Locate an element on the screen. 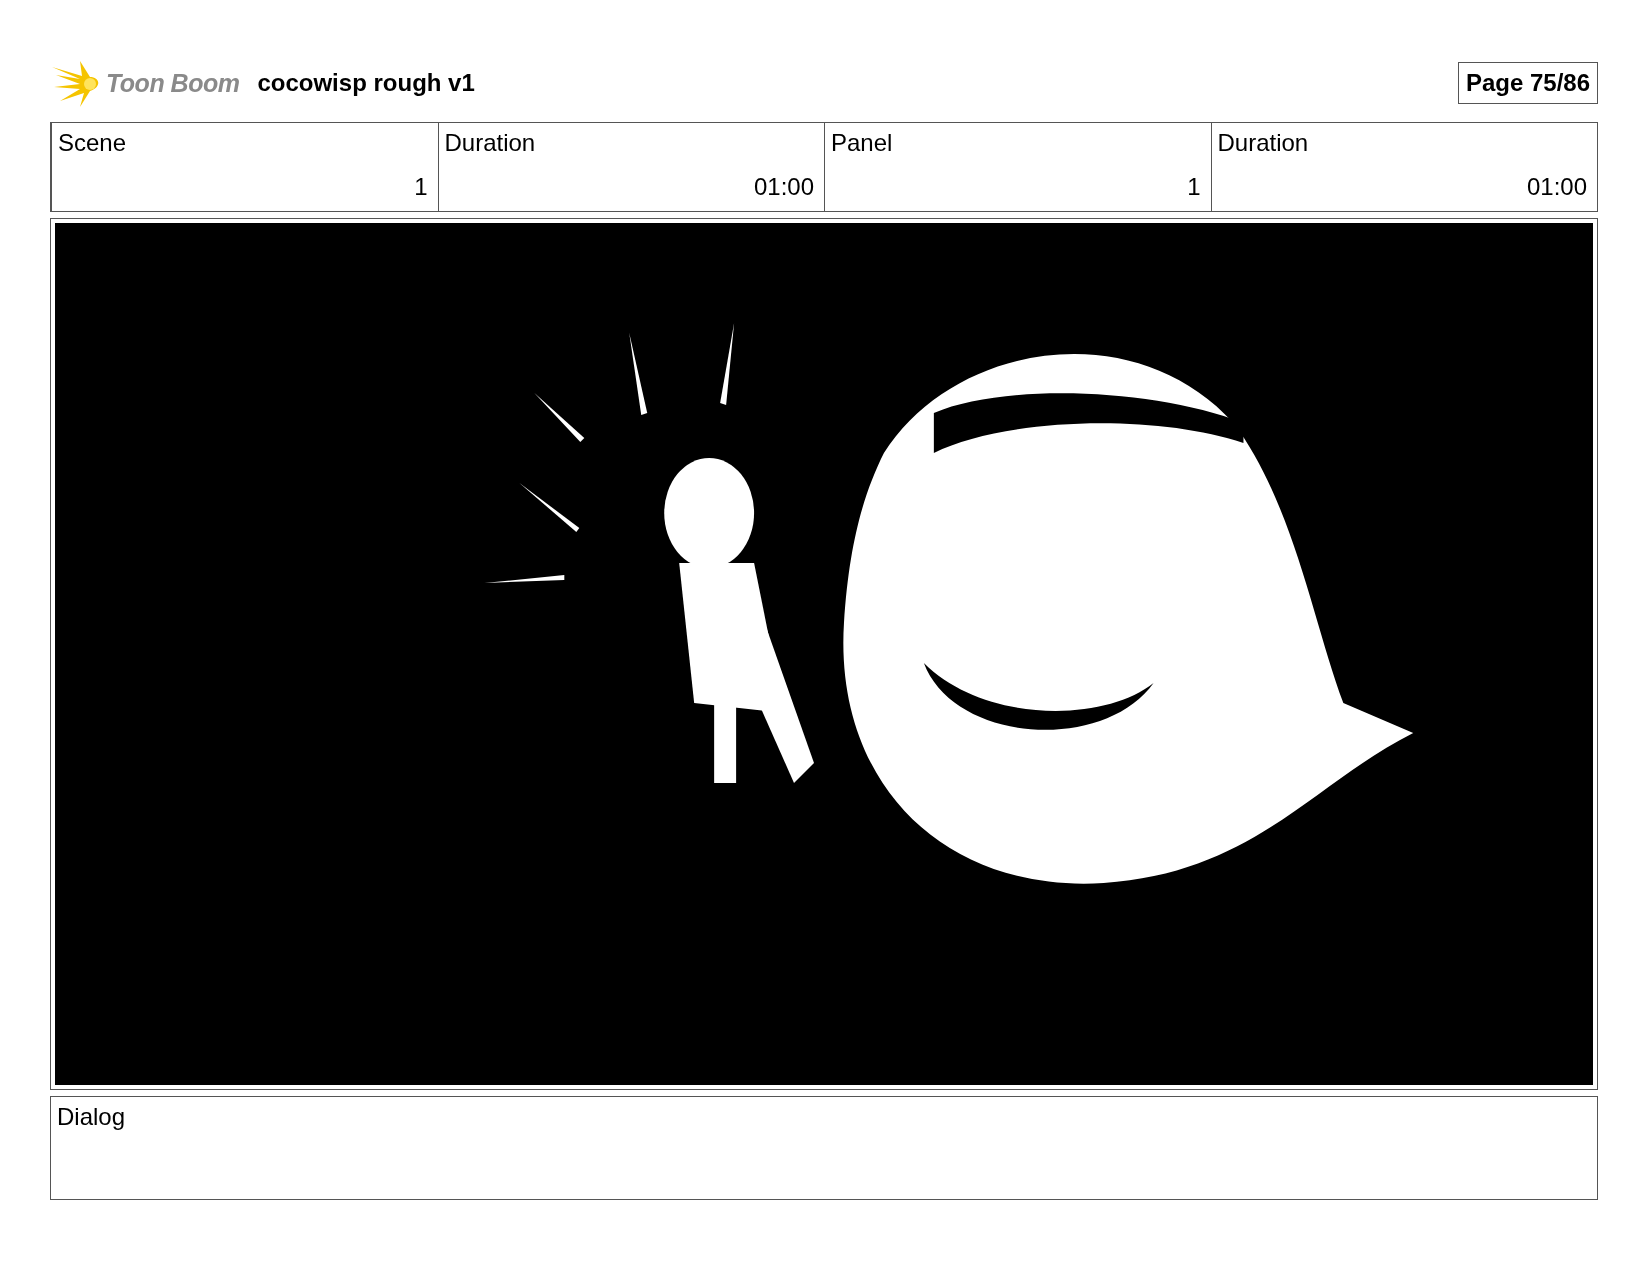 The height and width of the screenshot is (1275, 1650). dialog-label: Dialog is located at coordinates (91, 1116).